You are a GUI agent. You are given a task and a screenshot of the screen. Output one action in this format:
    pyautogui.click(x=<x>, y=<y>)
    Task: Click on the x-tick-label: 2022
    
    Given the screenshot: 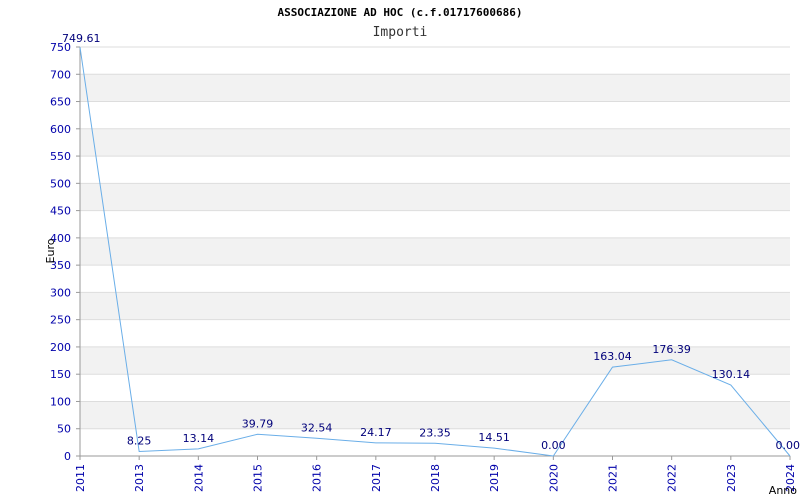 What is the action you would take?
    pyautogui.click(x=672, y=478)
    